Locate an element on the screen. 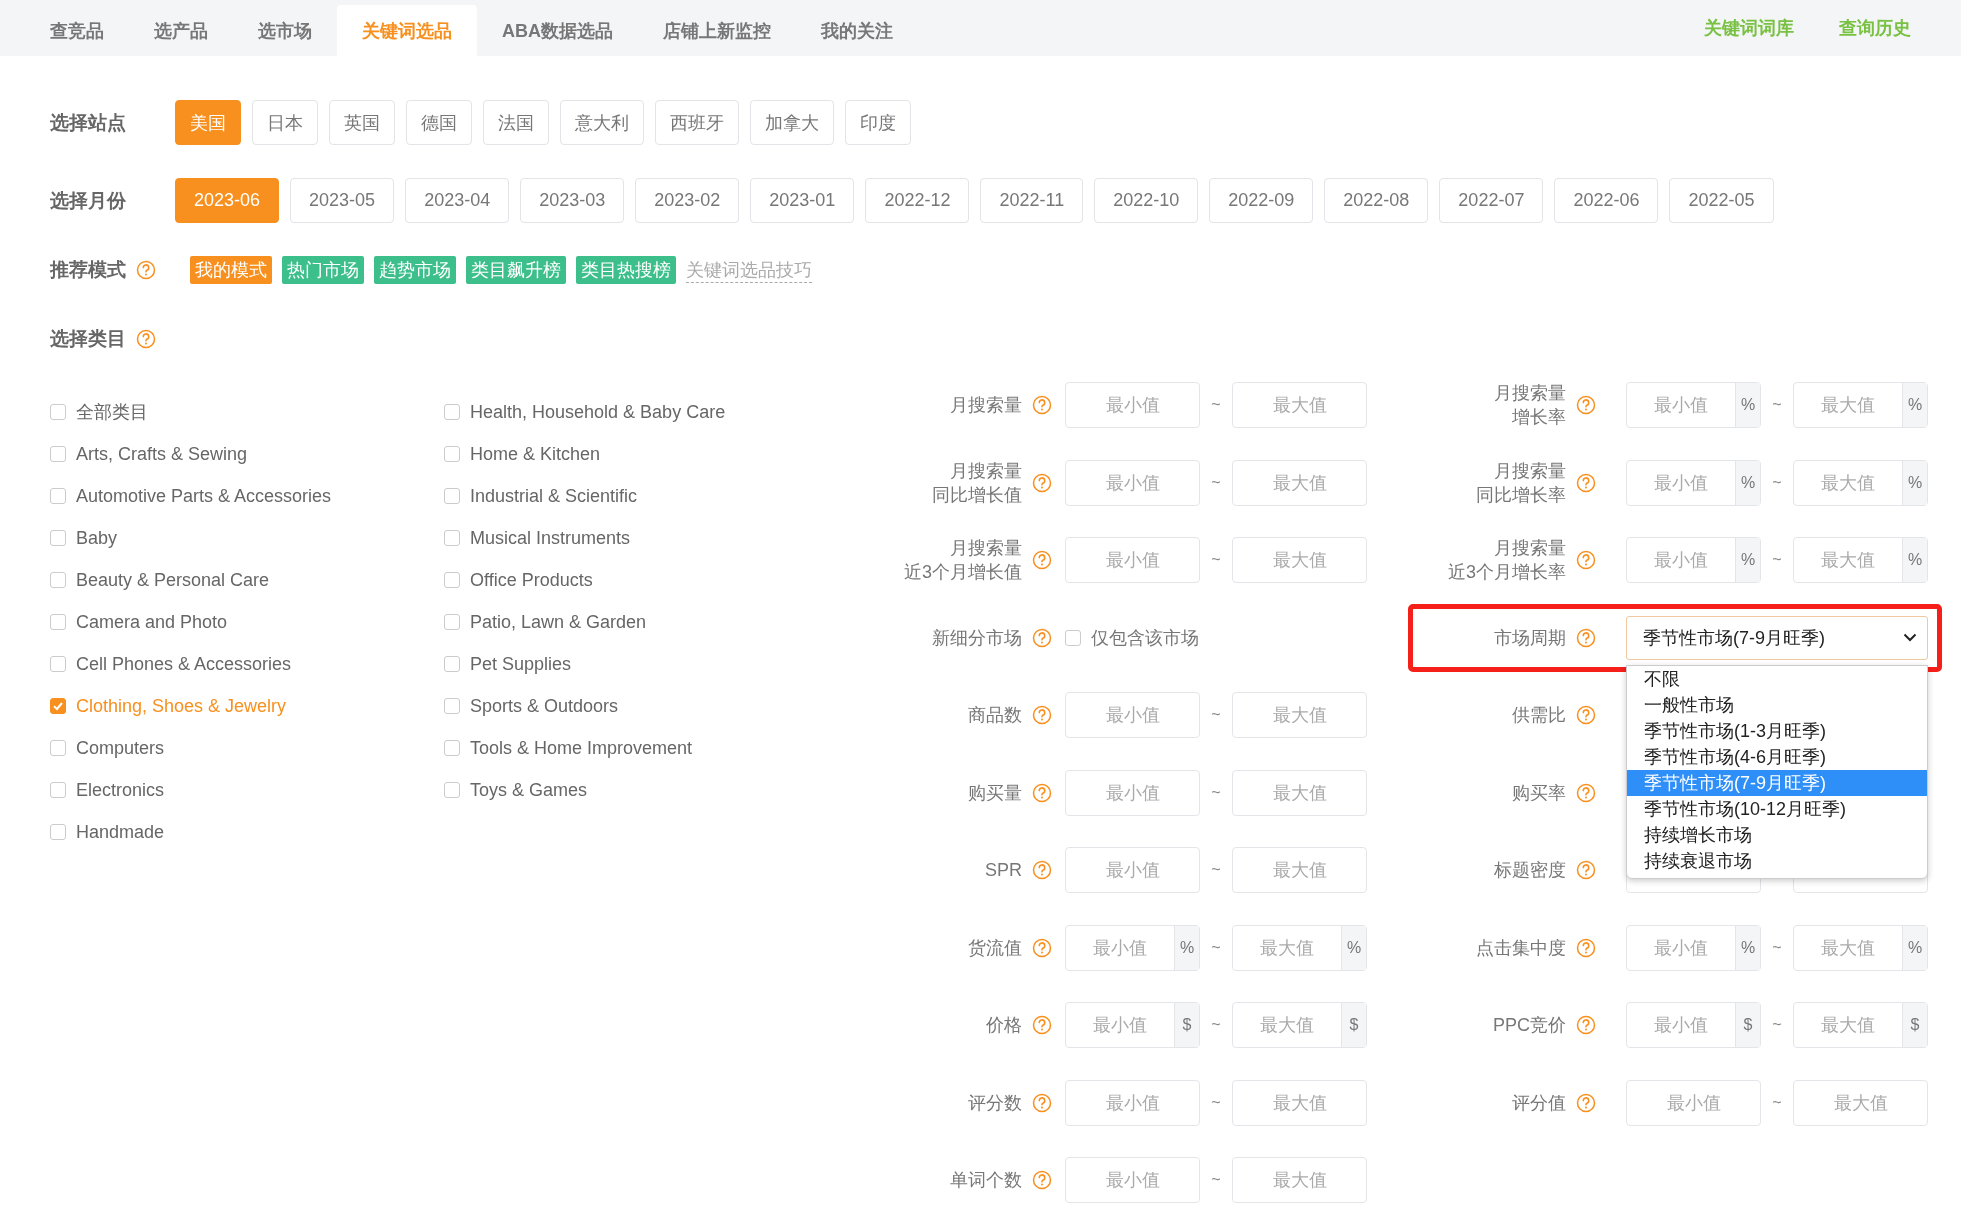 Image resolution: width=1961 pixels, height=1229 pixels. category-label: Pet Supplies is located at coordinates (521, 664).